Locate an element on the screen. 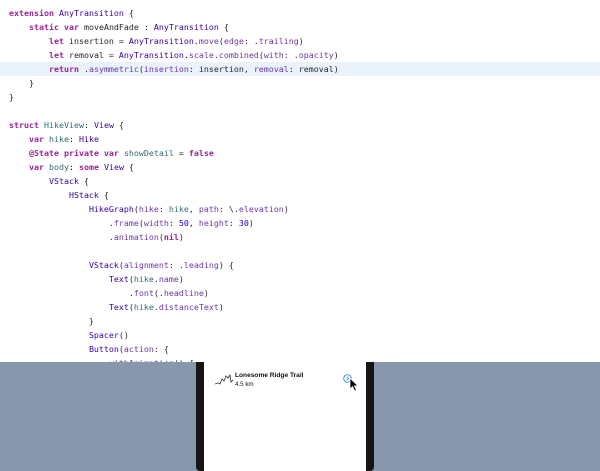 Image resolution: width=600 pixels, height=471 pixels. code-token: some is located at coordinates (88, 167).